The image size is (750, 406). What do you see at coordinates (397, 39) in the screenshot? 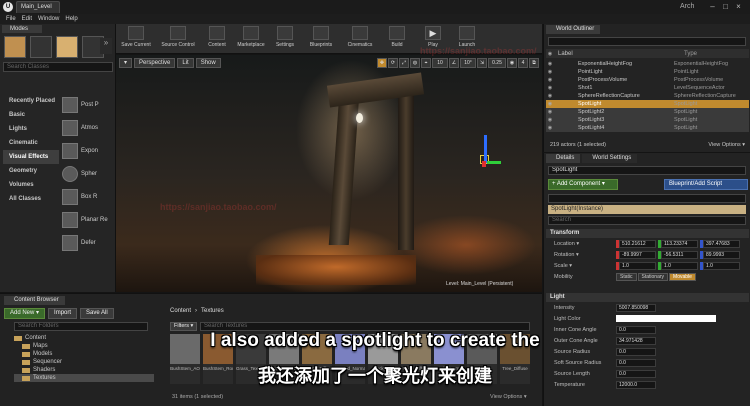
I see `build-button: Build` at bounding box center [397, 39].